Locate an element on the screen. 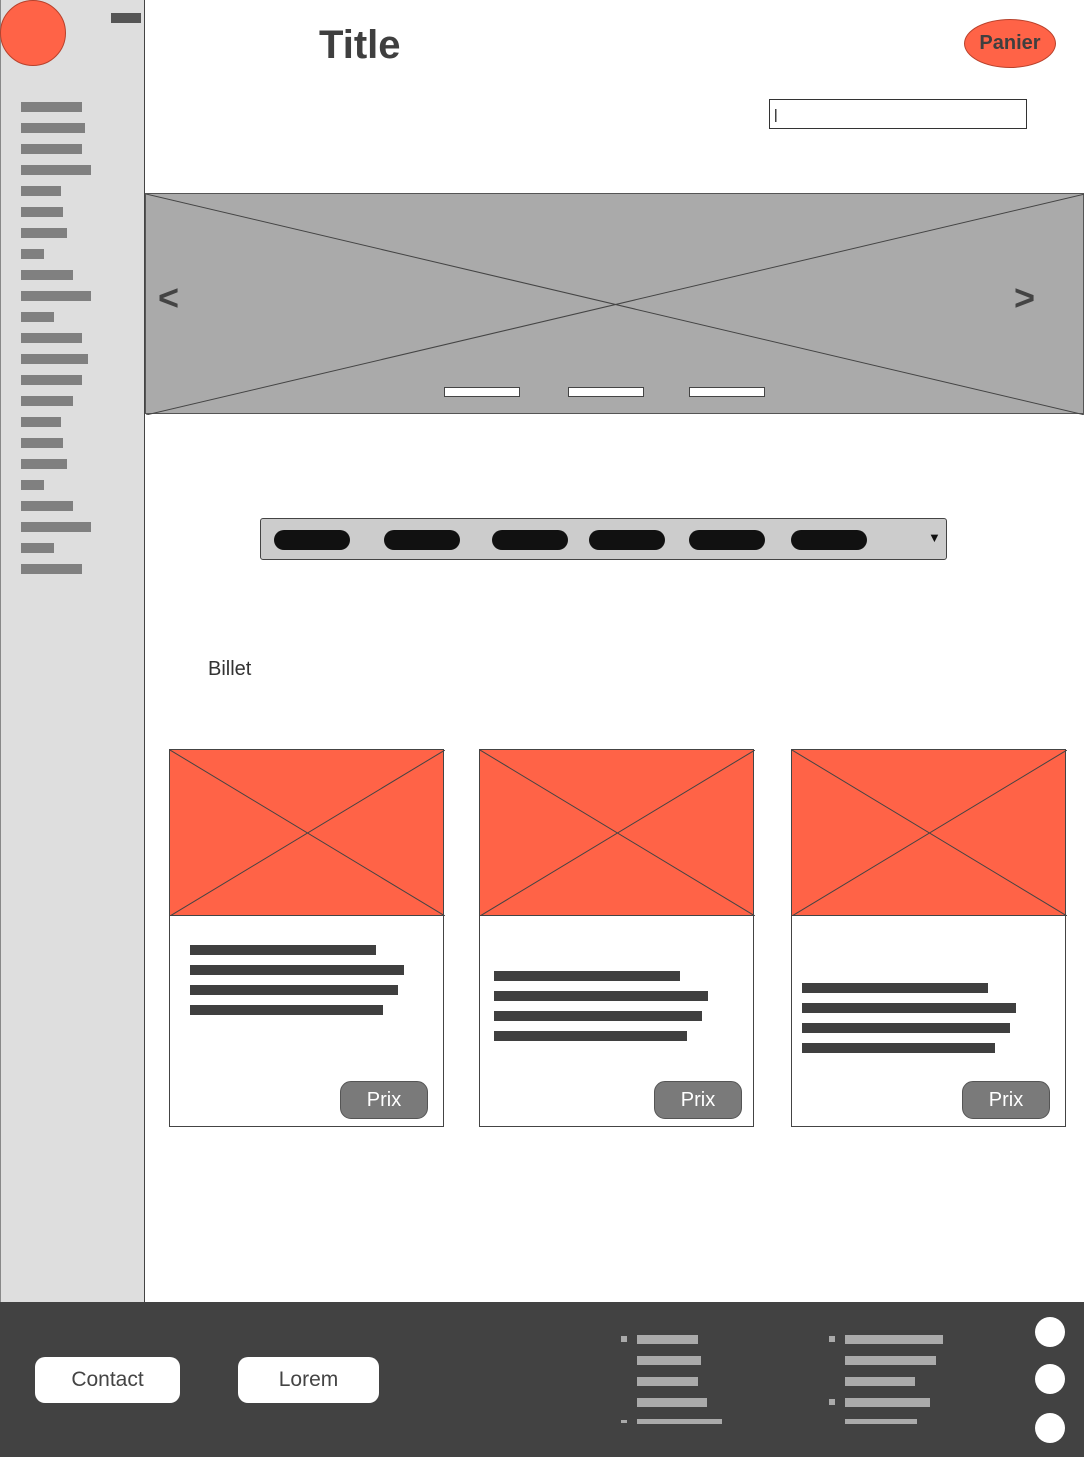  sidebar is located at coordinates (72, 651).